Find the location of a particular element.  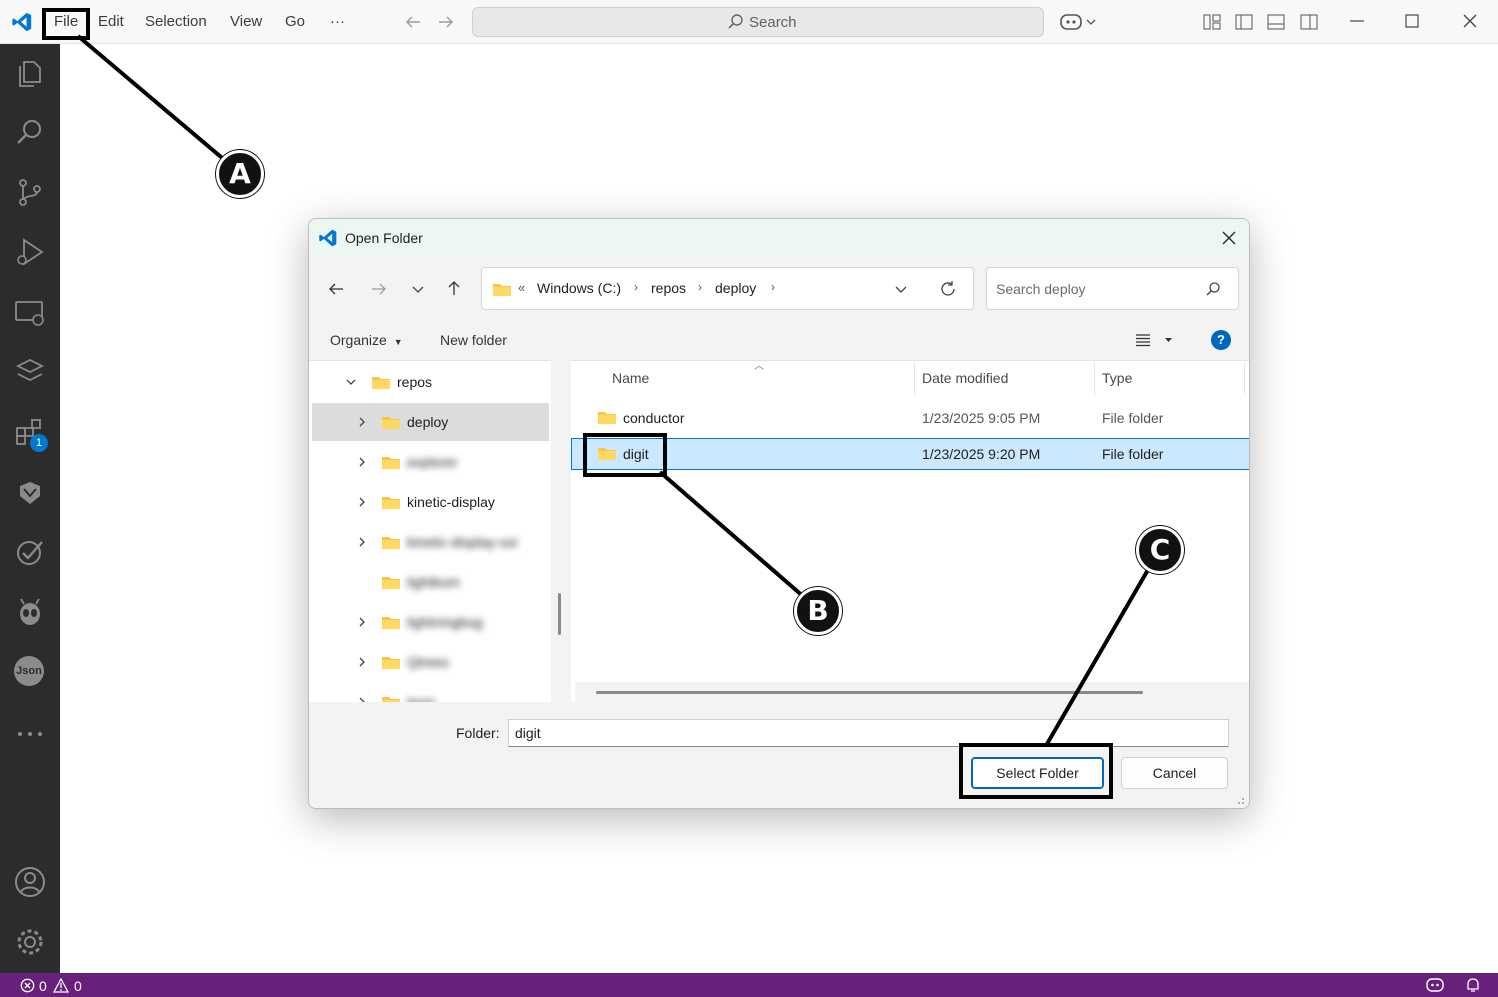

highlight-digit-row is located at coordinates (625, 455).